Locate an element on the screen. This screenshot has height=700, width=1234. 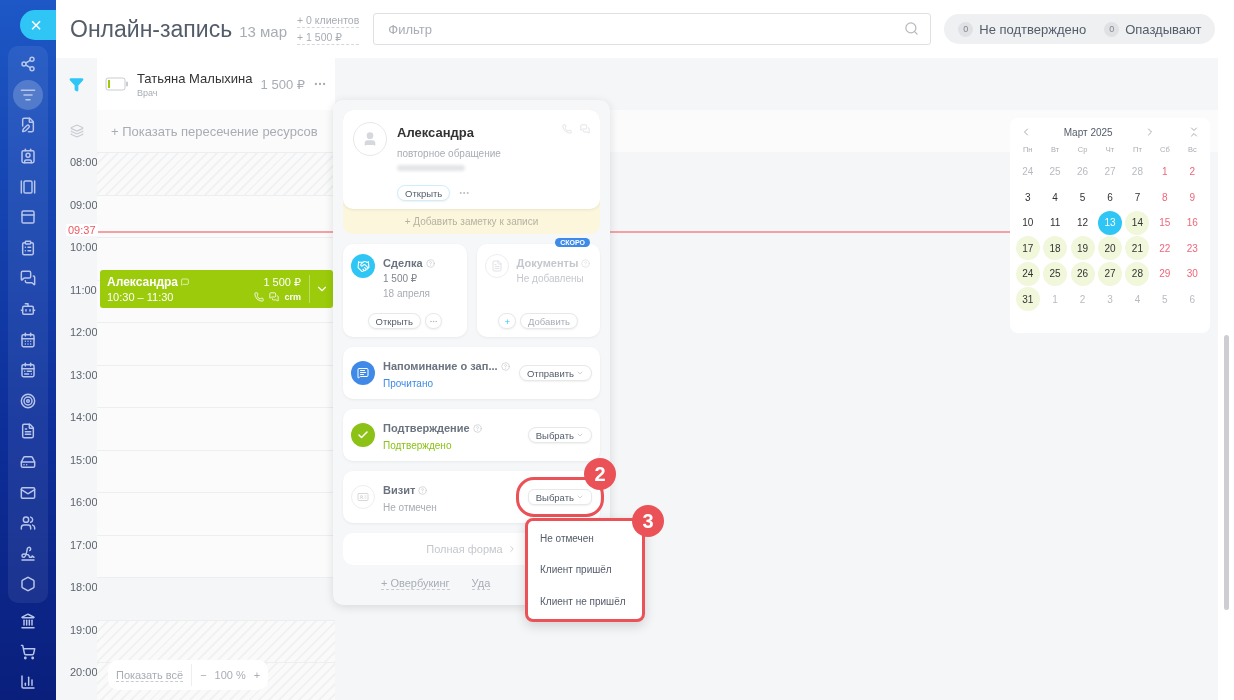
select-button: Выбрать is located at coordinates (559, 435).